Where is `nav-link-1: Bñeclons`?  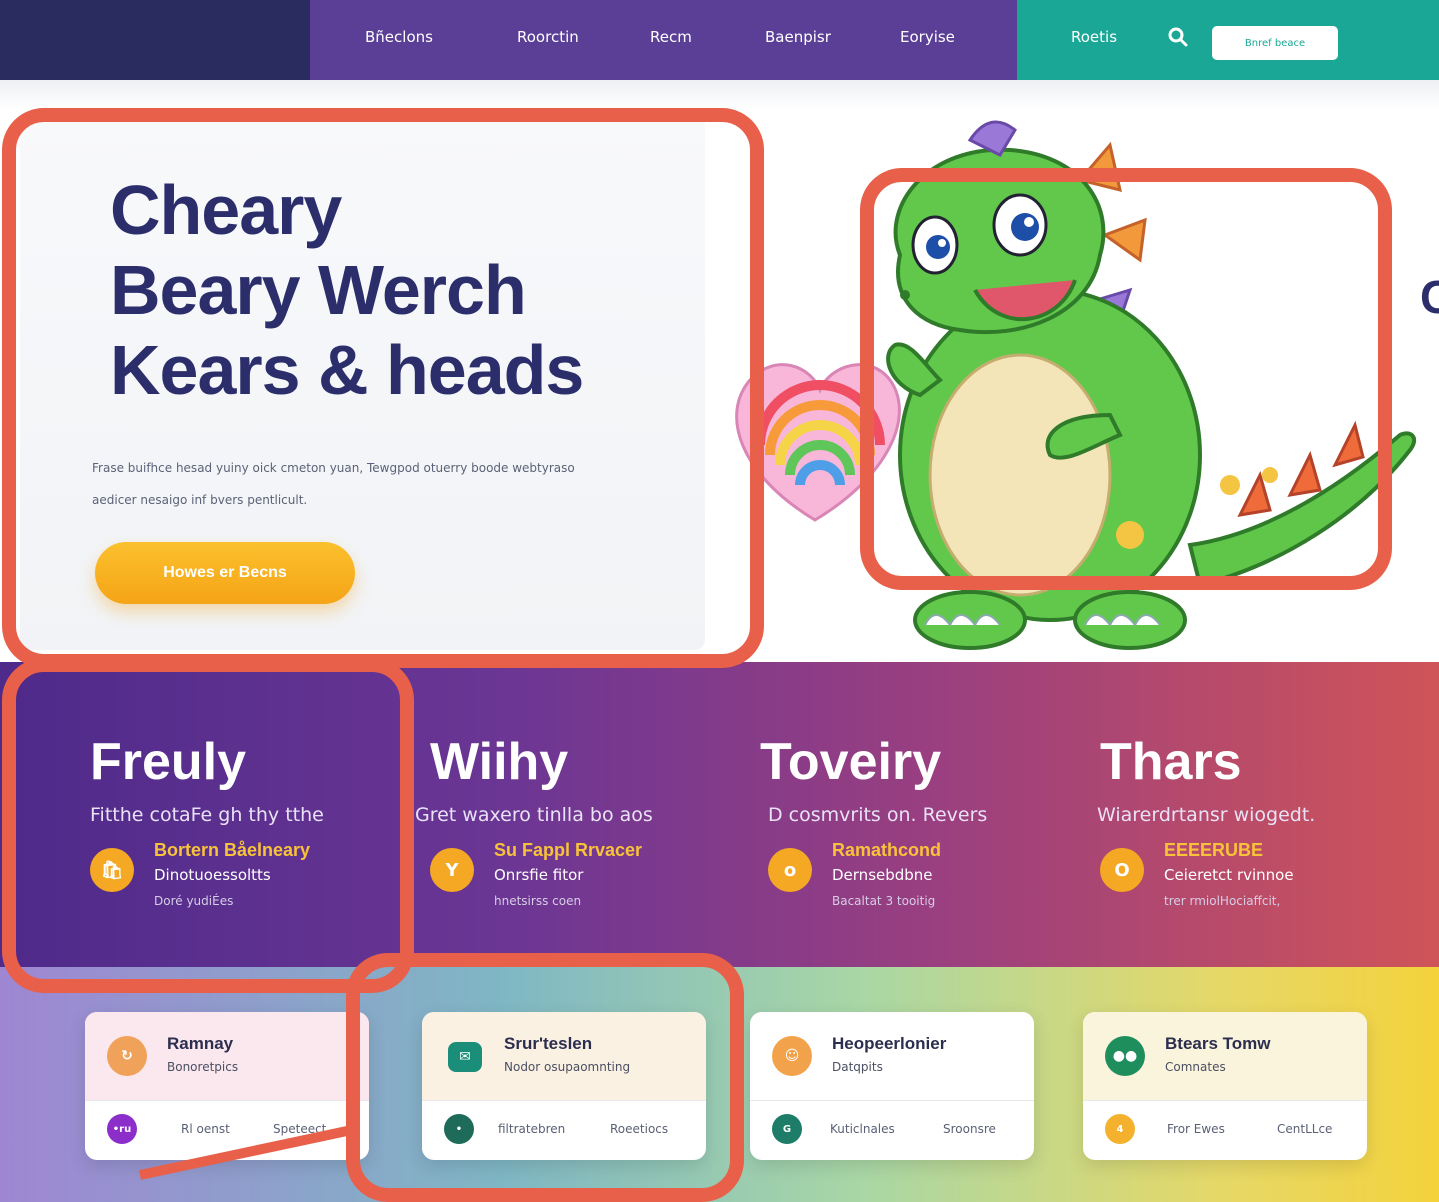
nav-link-1: Bñeclons is located at coordinates (399, 37).